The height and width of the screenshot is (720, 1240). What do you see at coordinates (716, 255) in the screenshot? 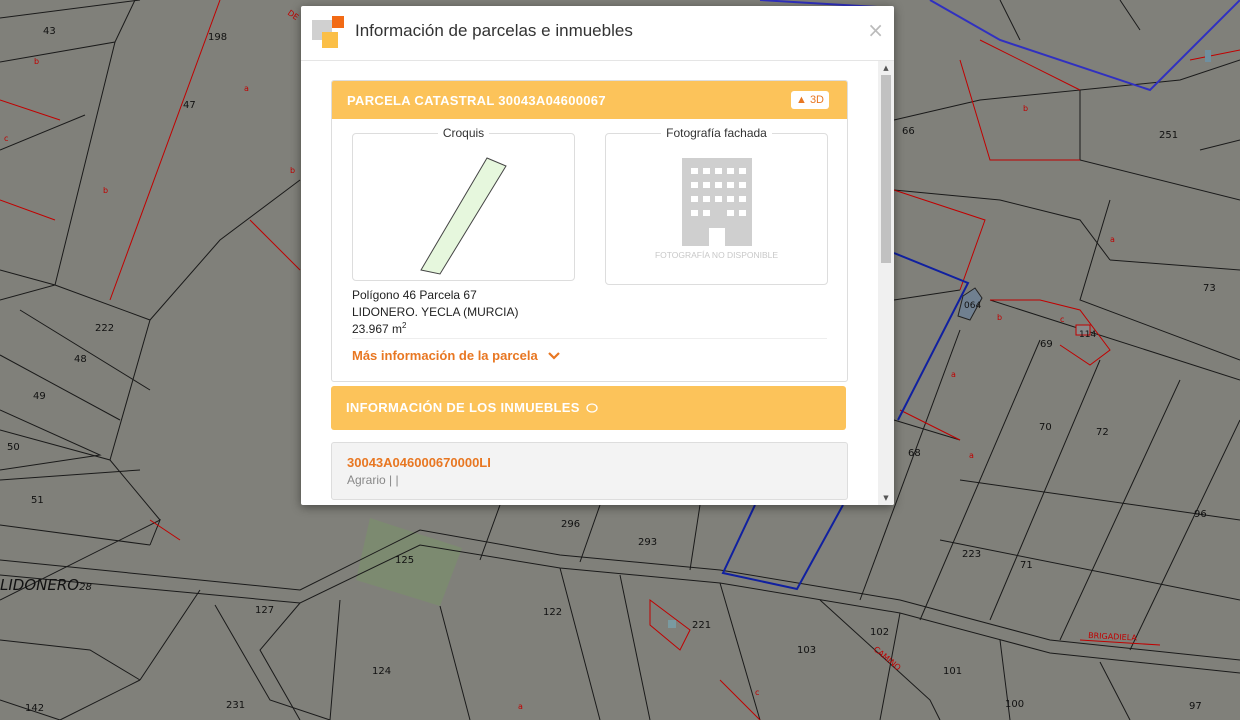
I see `no-photo-text: FOTOGRAFÍA NO DISPONIBLE` at bounding box center [716, 255].